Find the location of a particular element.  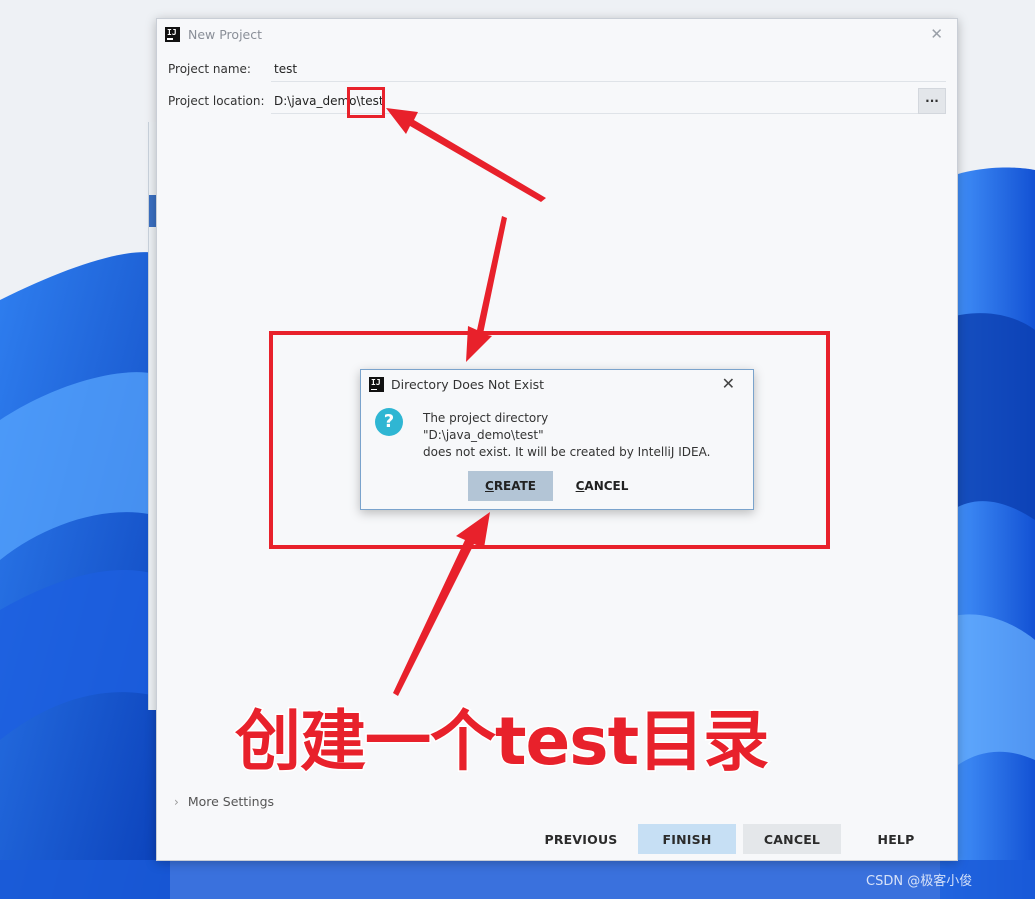

message-line: The project directory is located at coordinates (486, 418).